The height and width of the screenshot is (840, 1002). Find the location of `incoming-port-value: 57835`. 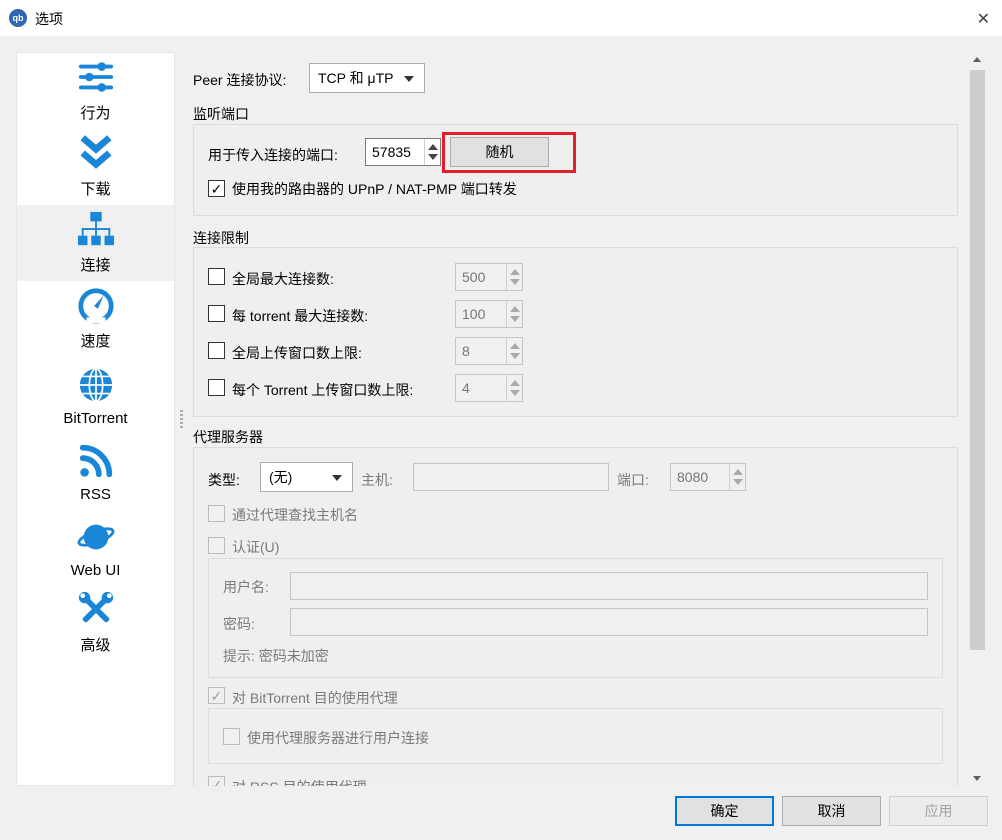

incoming-port-value: 57835 is located at coordinates (391, 152).